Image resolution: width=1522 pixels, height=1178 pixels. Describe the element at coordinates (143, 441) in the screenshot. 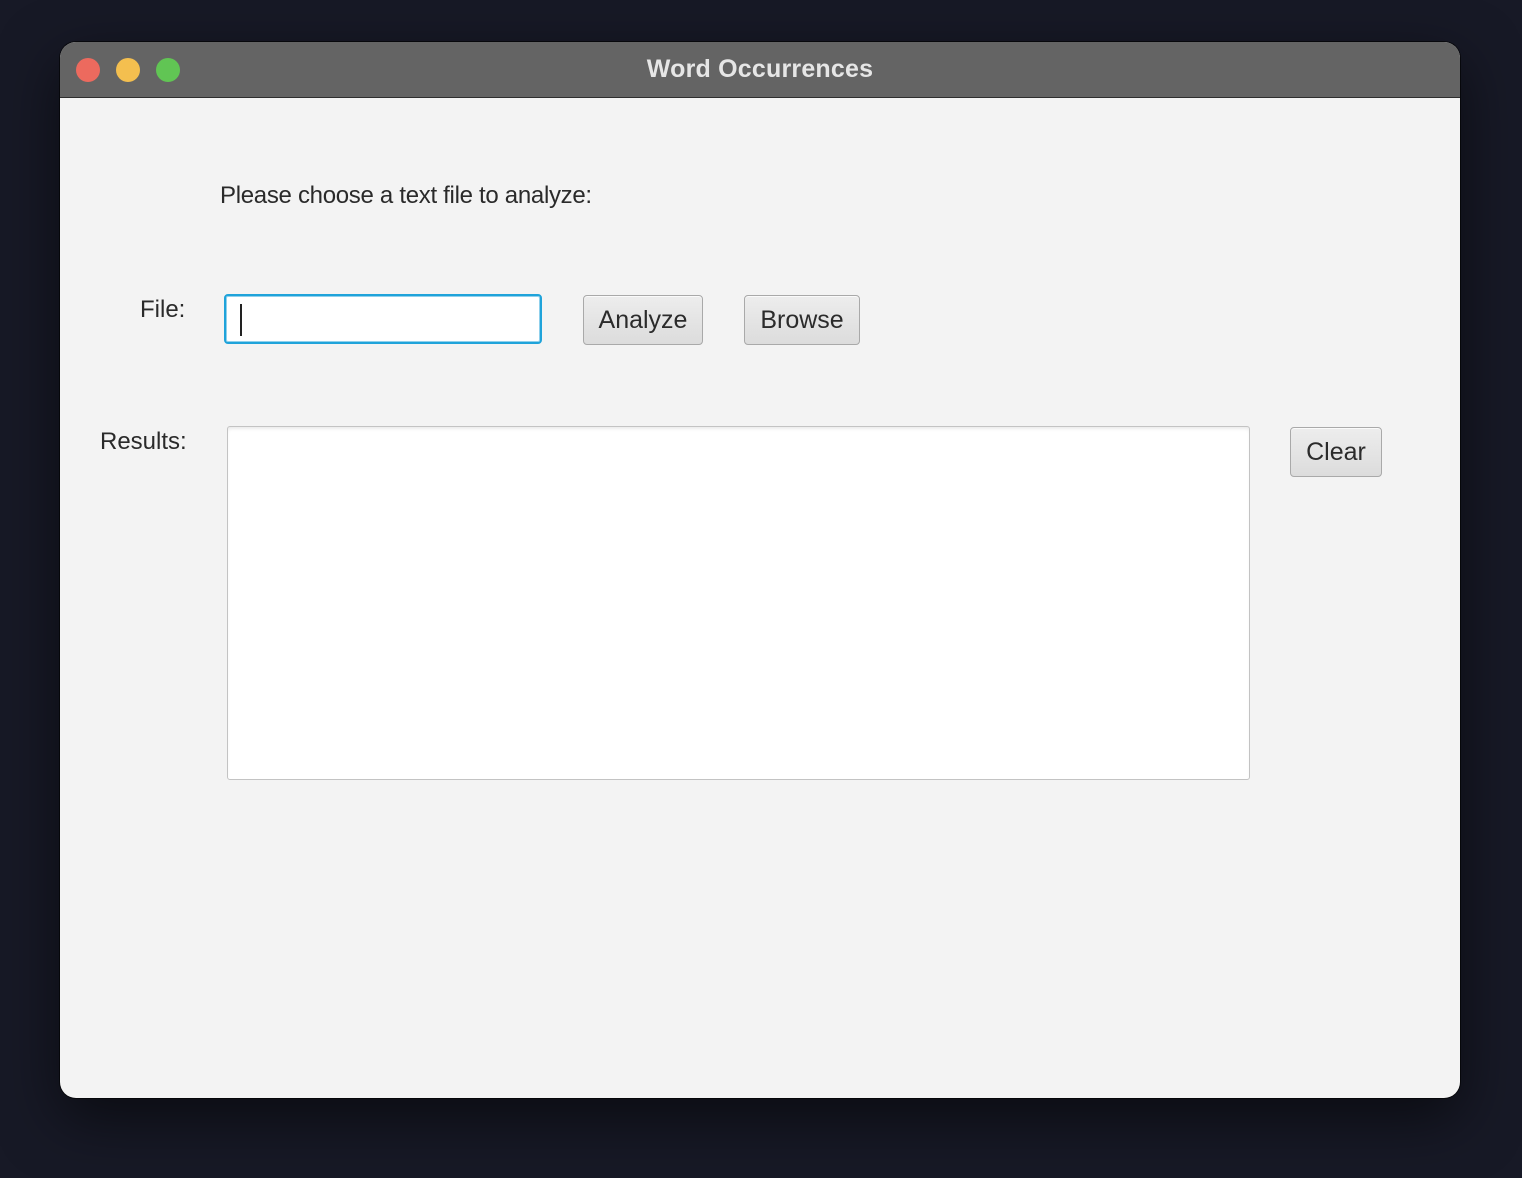

I see `results-label: Results:` at that location.